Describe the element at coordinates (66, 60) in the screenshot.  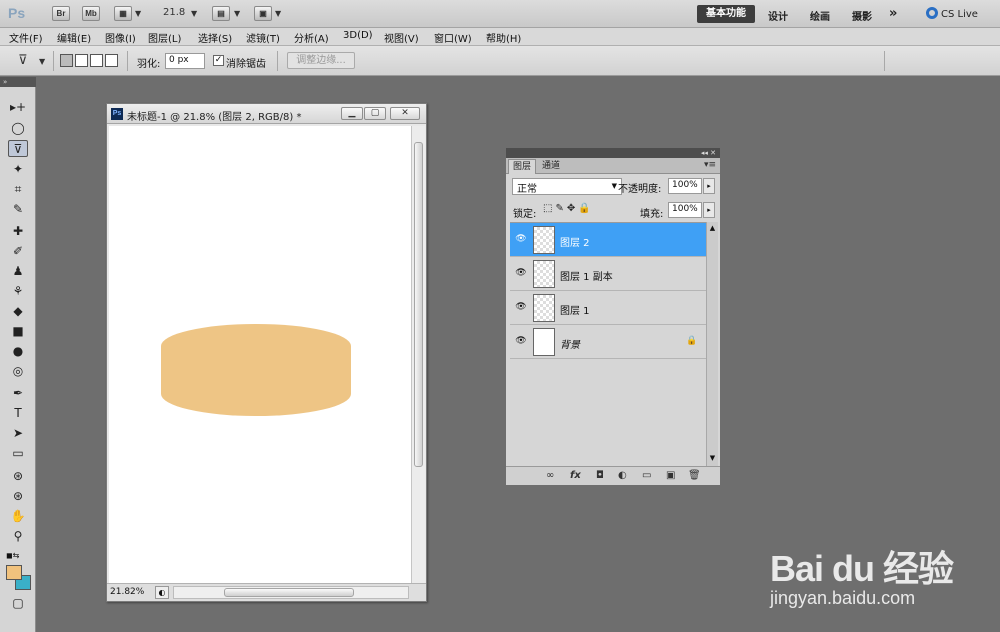
I see `new-selection-button` at that location.